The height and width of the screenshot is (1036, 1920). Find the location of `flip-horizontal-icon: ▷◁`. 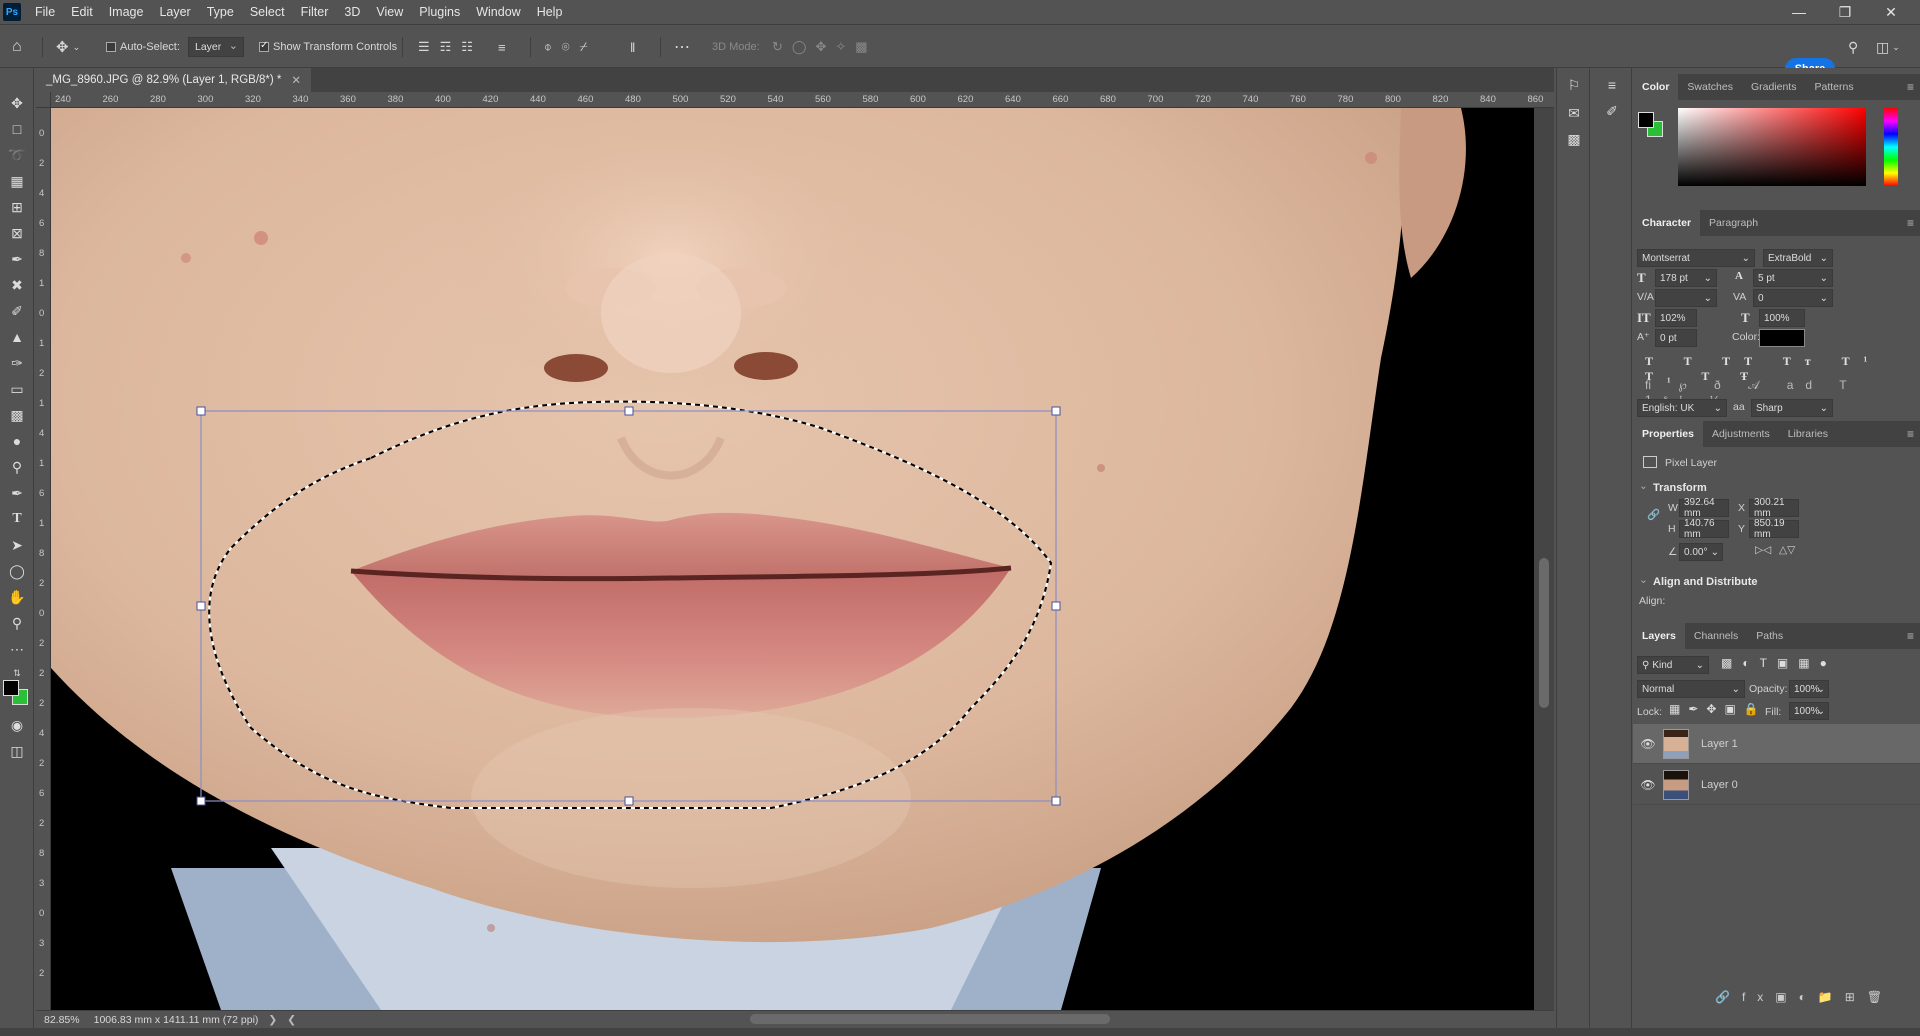

flip-horizontal-icon: ▷◁ is located at coordinates (1763, 550).